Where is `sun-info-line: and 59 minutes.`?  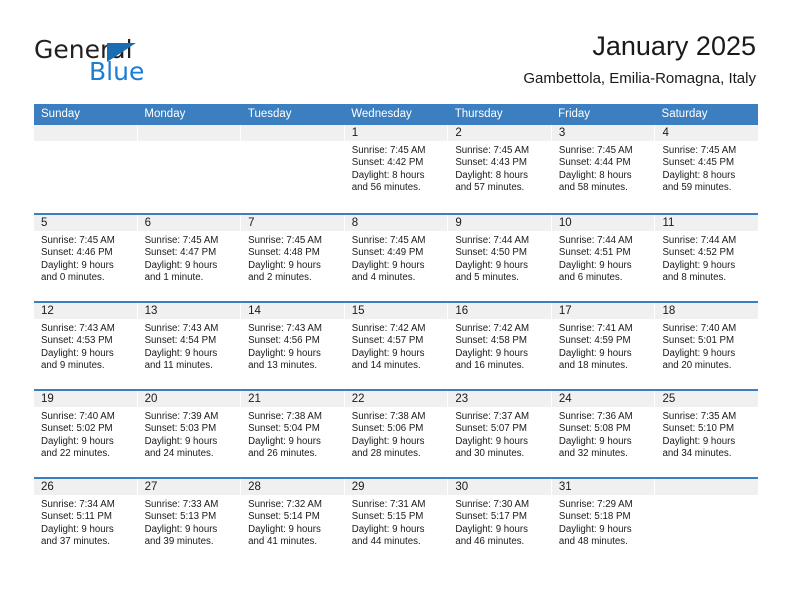 sun-info-line: and 59 minutes. is located at coordinates (697, 187).